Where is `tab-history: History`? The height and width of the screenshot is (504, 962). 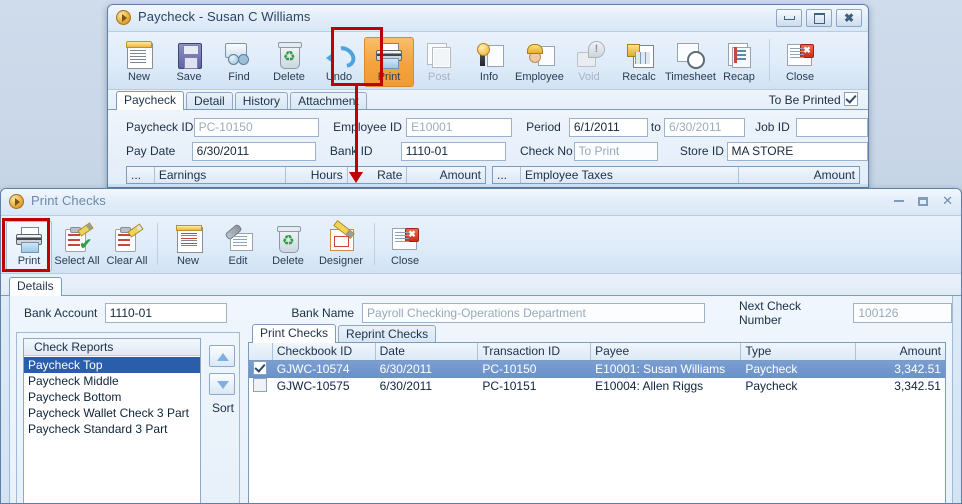
tab-history: History is located at coordinates (261, 101).